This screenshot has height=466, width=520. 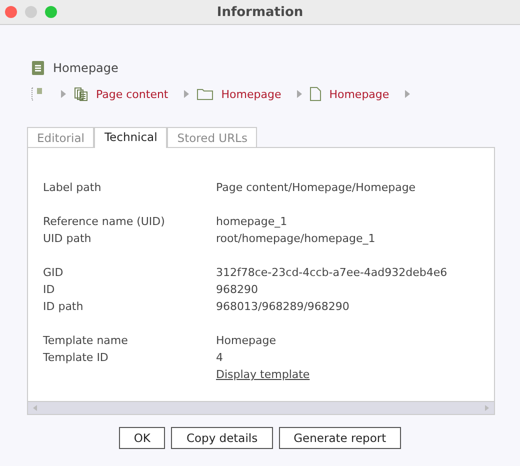 What do you see at coordinates (11, 12) in the screenshot?
I see `close-button` at bounding box center [11, 12].